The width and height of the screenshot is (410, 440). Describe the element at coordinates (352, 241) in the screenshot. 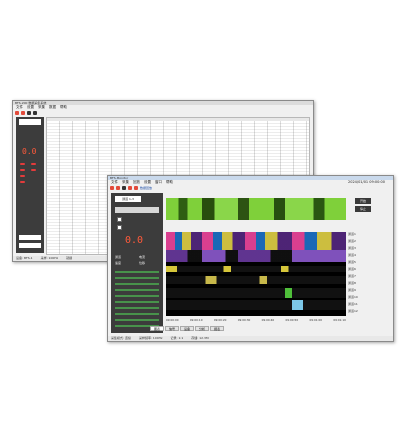

I see `legend-item-2: 通道2` at that location.